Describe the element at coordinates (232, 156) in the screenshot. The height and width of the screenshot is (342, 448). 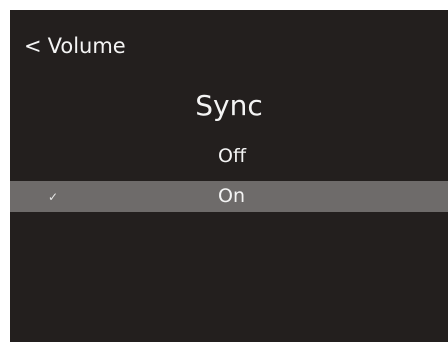
I see `option-label: Off` at that location.